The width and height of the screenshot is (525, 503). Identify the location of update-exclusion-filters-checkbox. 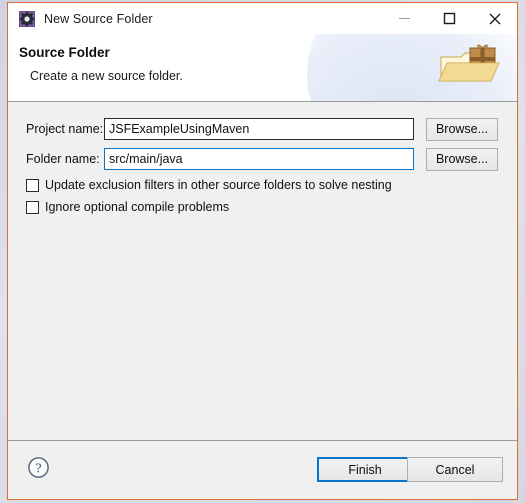
(32, 185).